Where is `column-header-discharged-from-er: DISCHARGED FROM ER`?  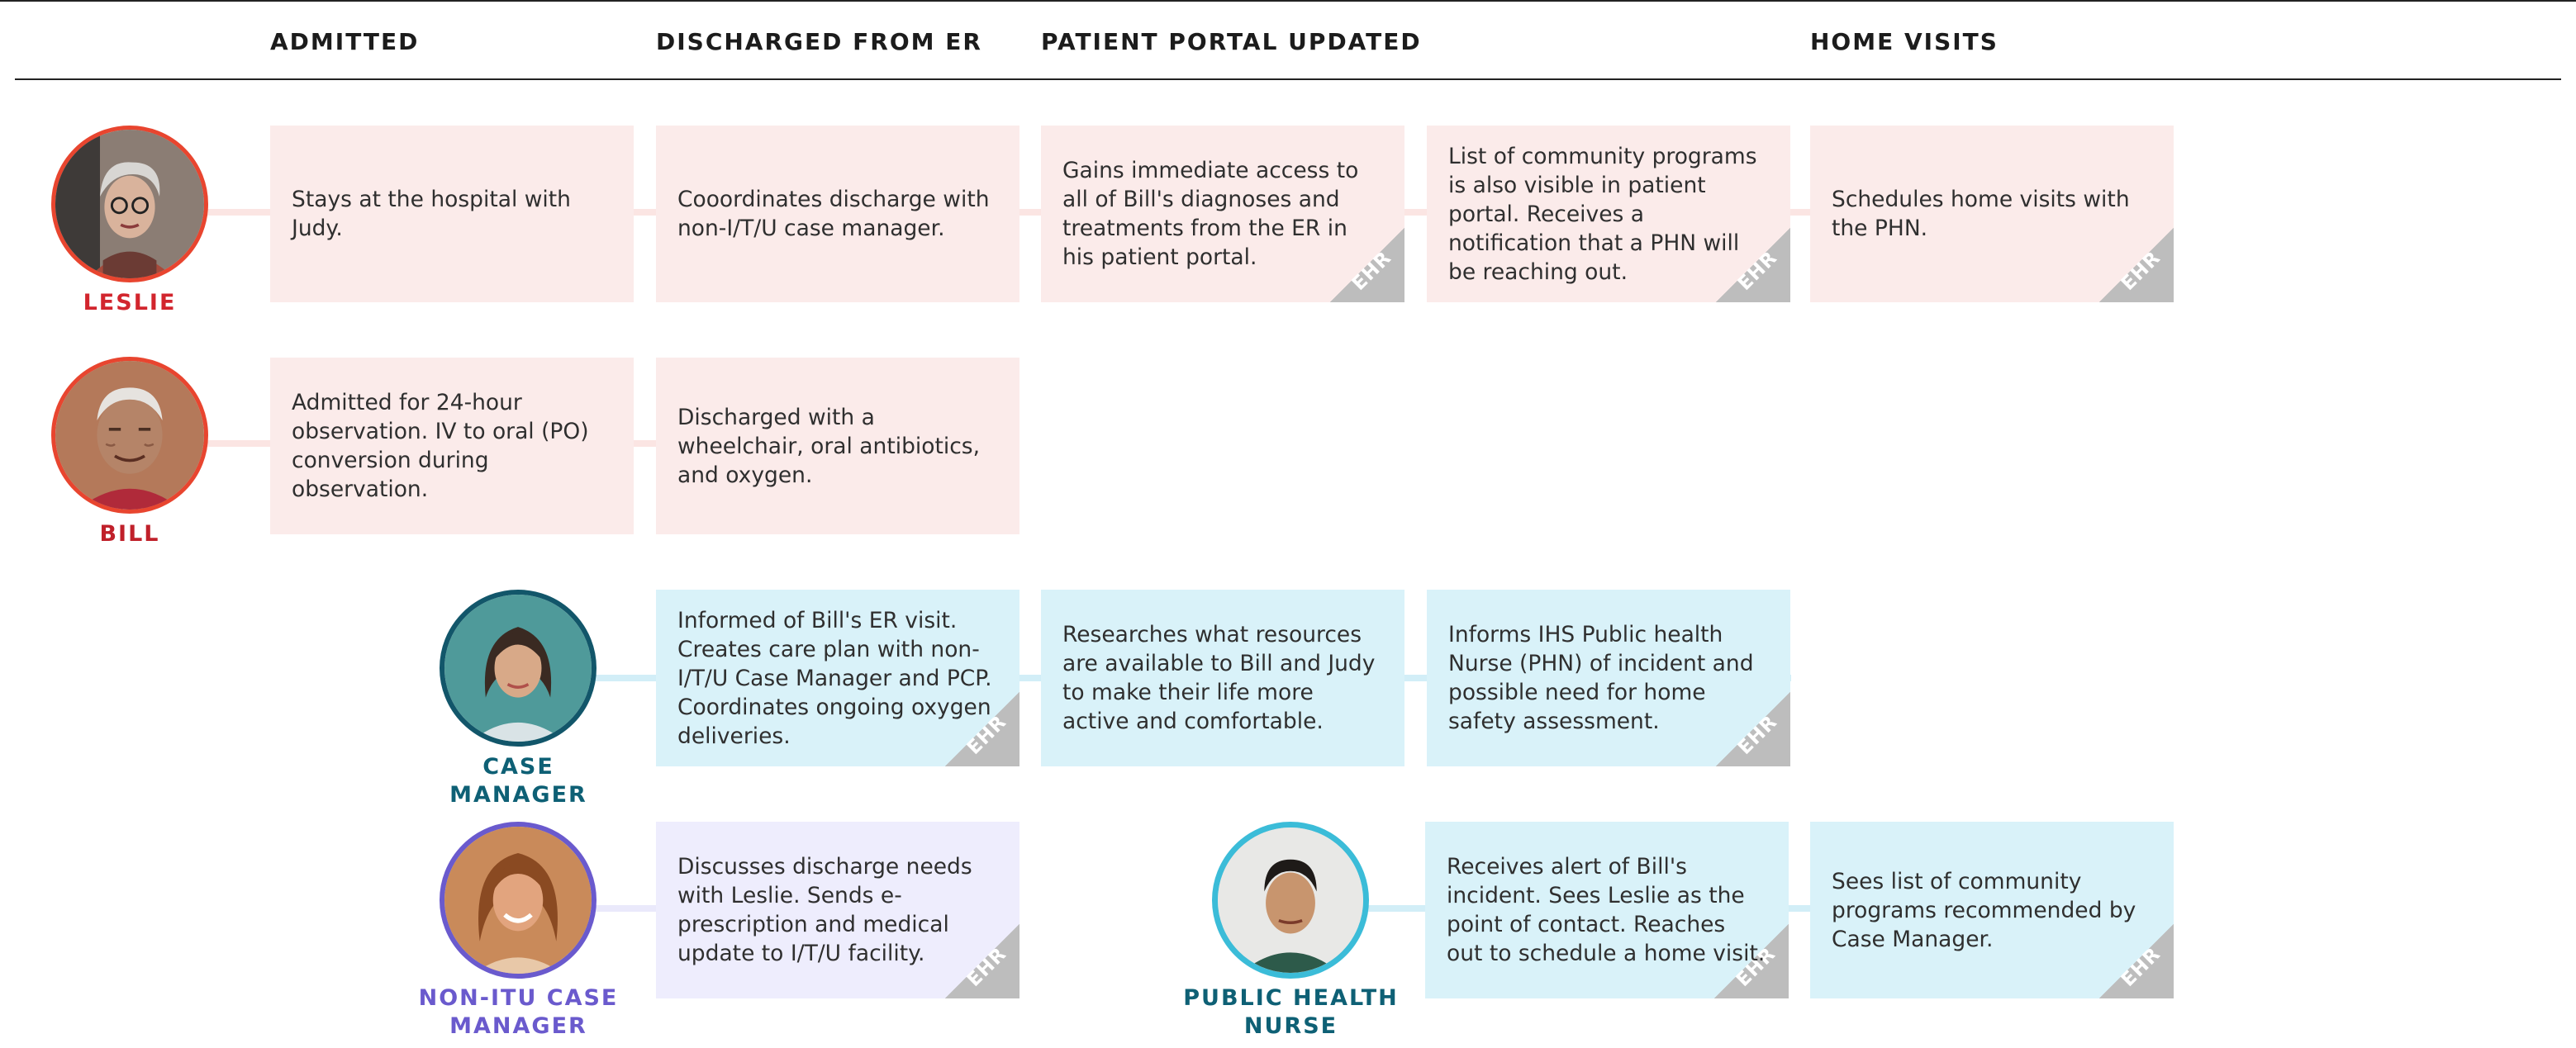 column-header-discharged-from-er: DISCHARGED FROM ER is located at coordinates (819, 41).